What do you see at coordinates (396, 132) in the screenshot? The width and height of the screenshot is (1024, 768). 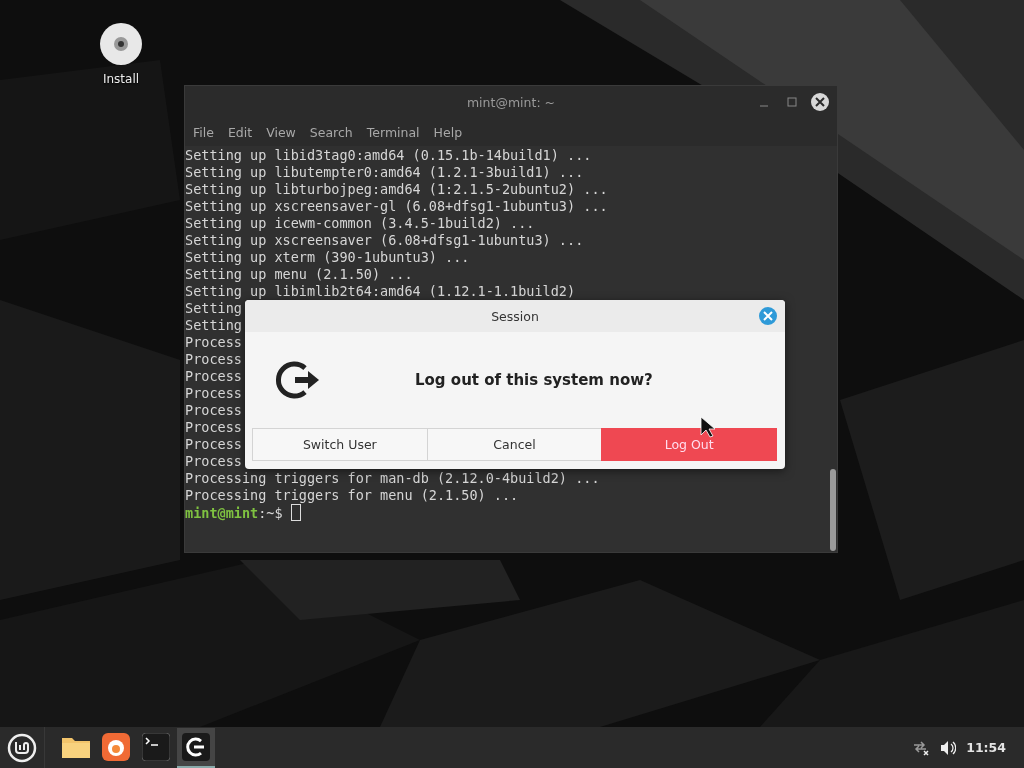 I see `menu-item: Terminal` at bounding box center [396, 132].